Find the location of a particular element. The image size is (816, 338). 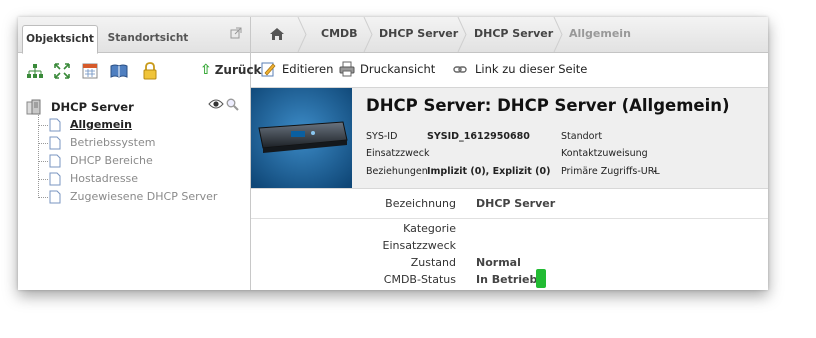

kategorie-label: Kategorie is located at coordinates (429, 228).